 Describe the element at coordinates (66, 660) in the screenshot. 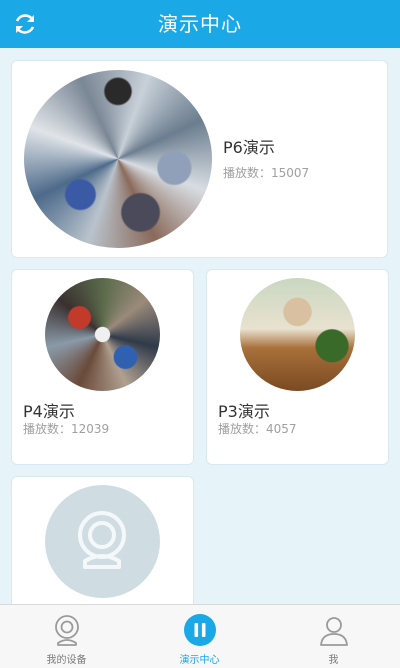

I see `tab-label: 我的设备` at that location.